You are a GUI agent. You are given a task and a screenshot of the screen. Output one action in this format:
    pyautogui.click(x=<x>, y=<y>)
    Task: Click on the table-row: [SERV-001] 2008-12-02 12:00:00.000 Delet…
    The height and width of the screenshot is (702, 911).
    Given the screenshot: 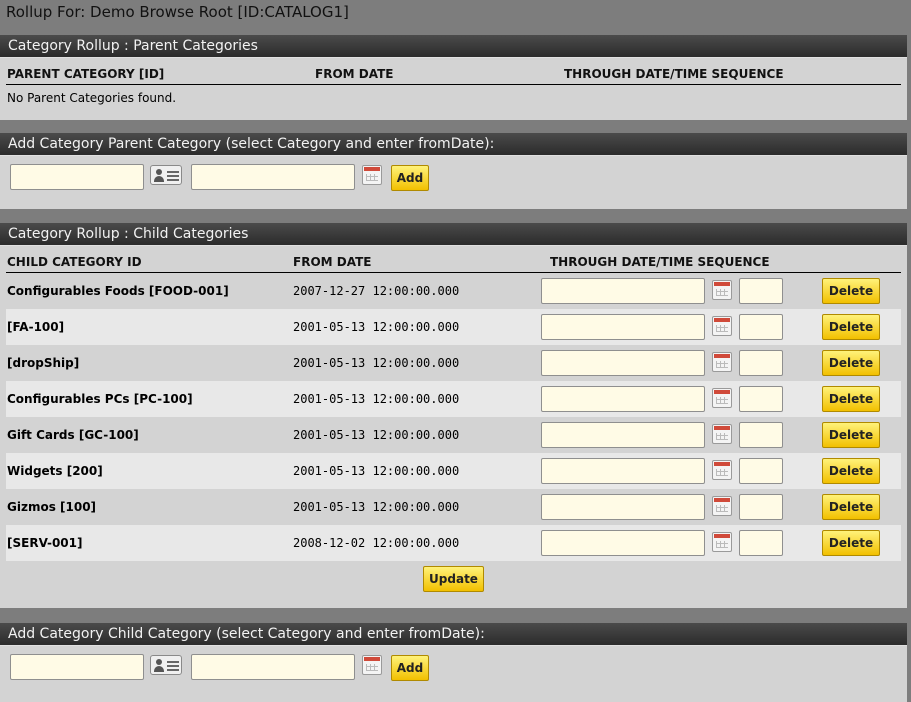 What is the action you would take?
    pyautogui.click(x=453, y=543)
    